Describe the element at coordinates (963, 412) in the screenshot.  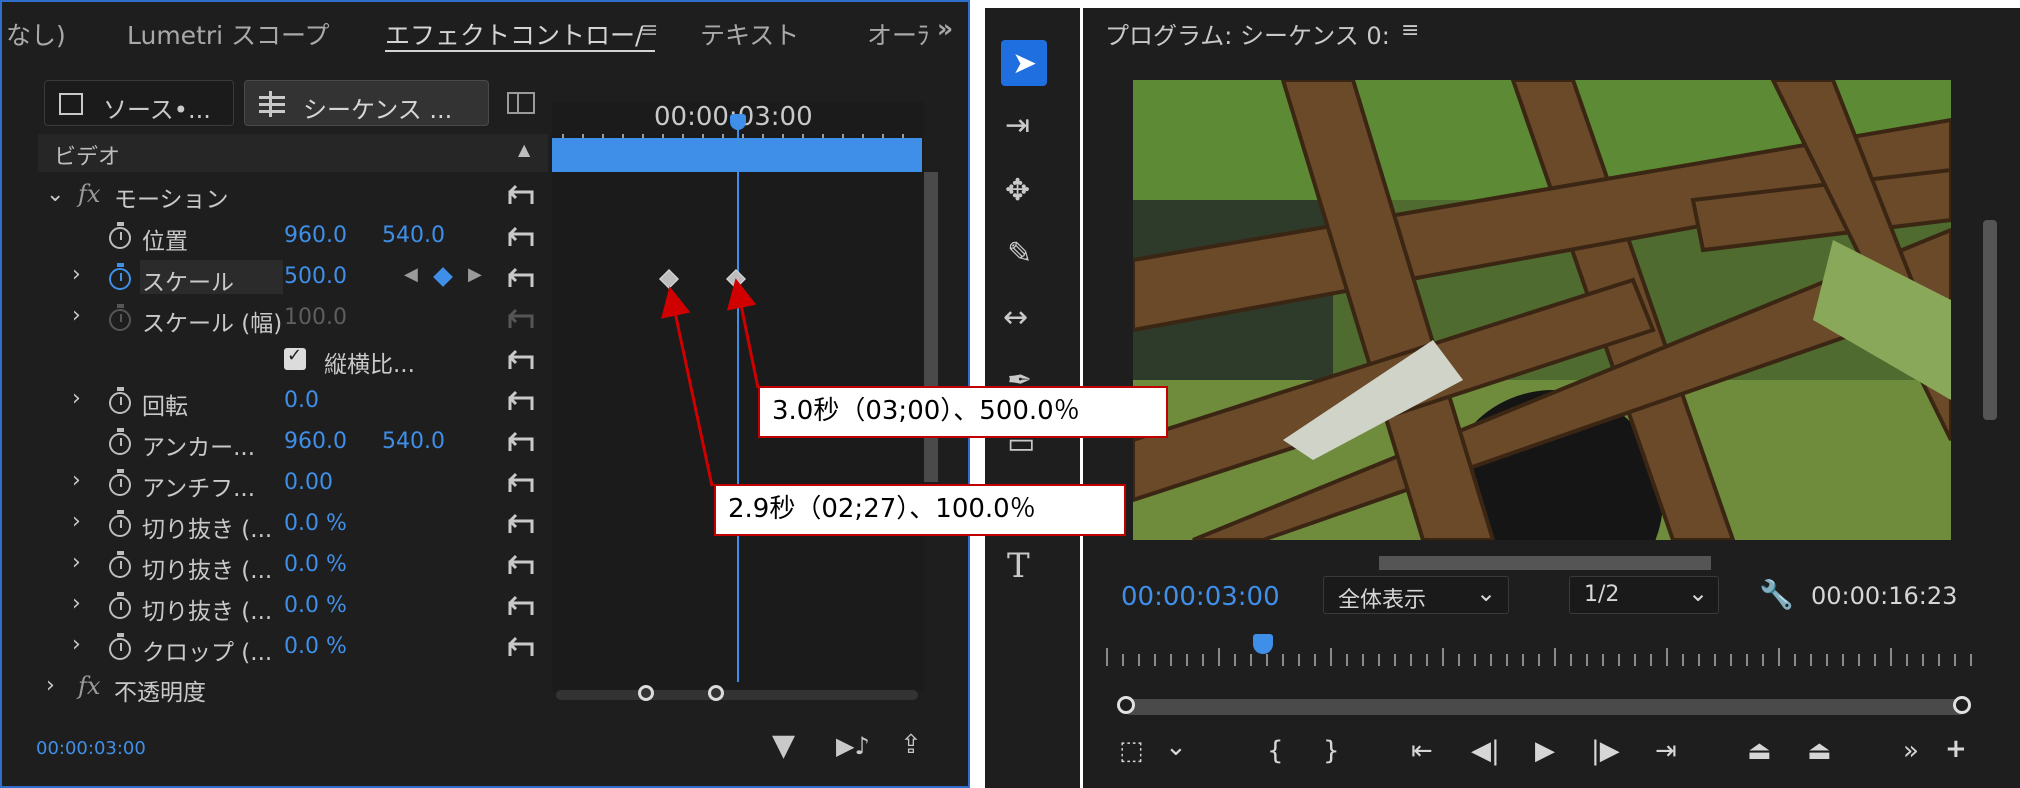
I see `callout-keyframe-3s: 3.0秒（03;00）、500.0％` at that location.